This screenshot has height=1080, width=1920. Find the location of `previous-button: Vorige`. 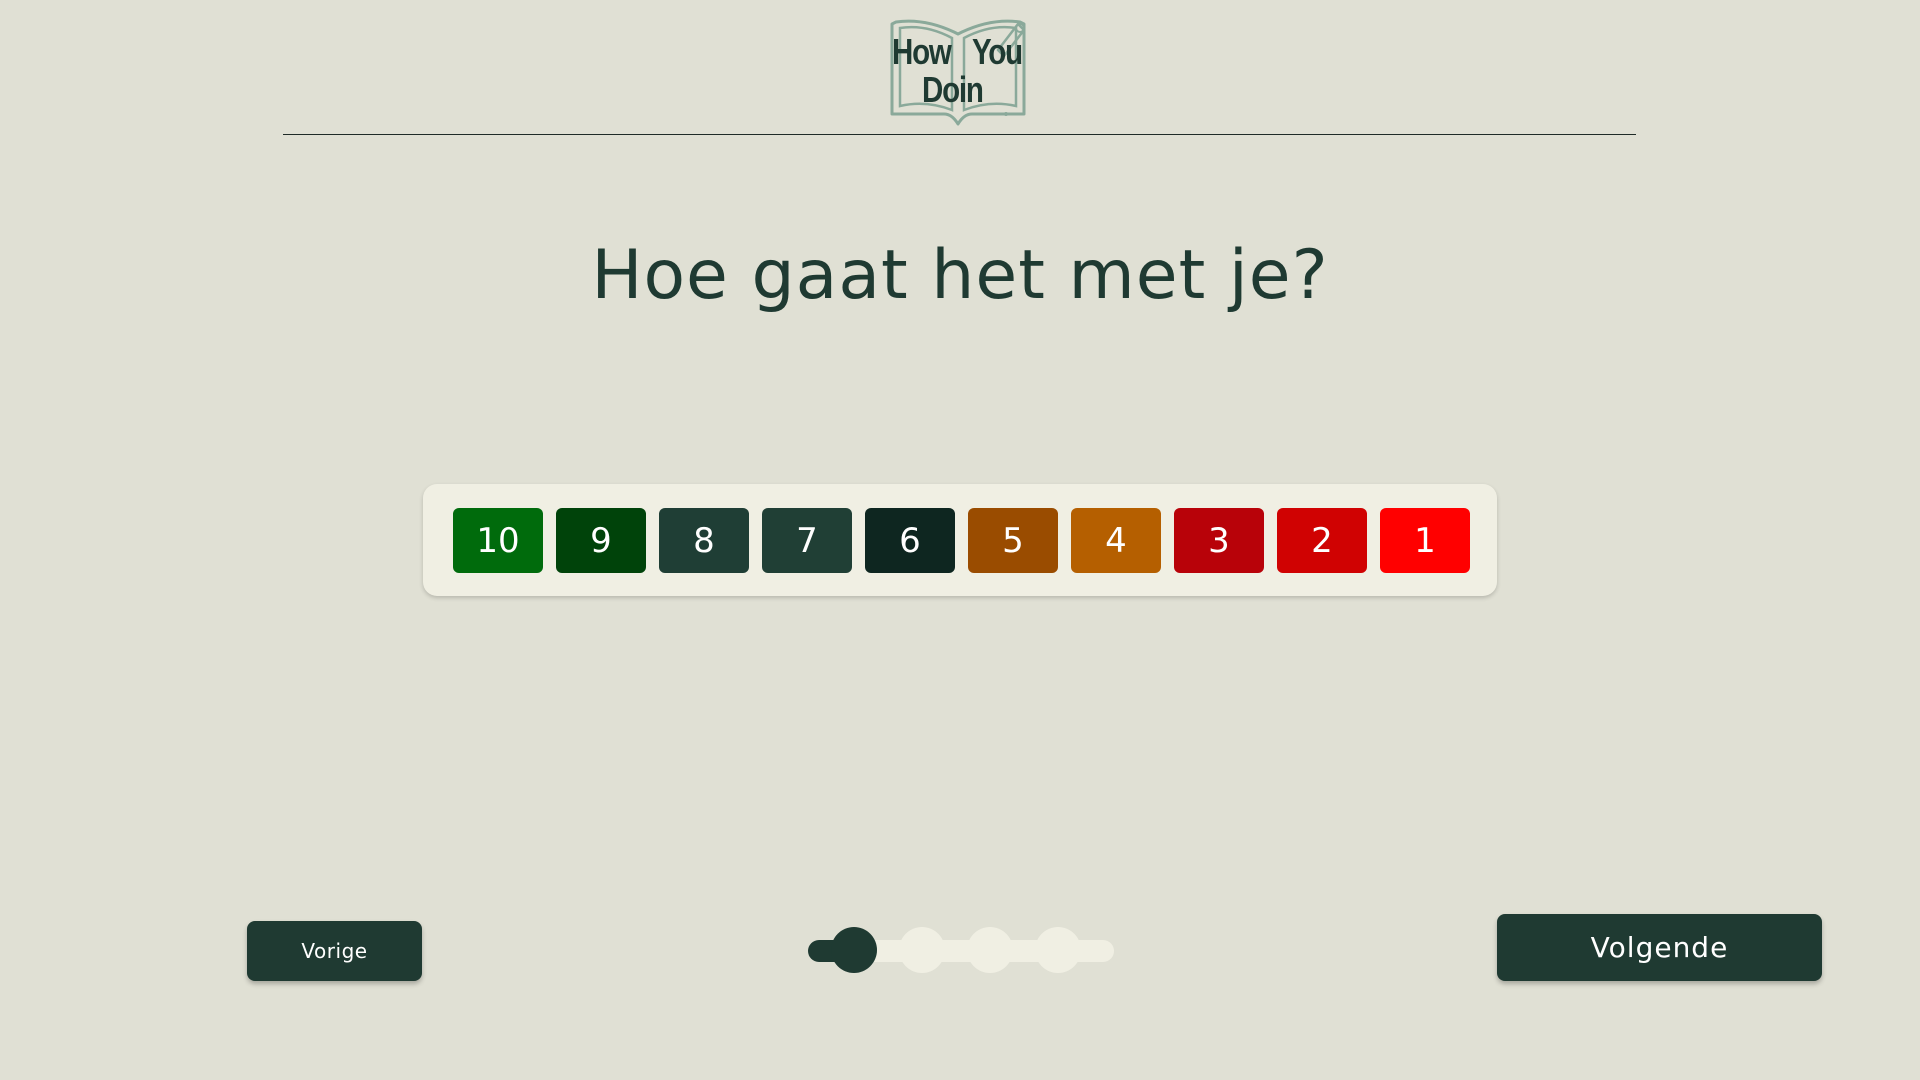

previous-button: Vorige is located at coordinates (334, 951).